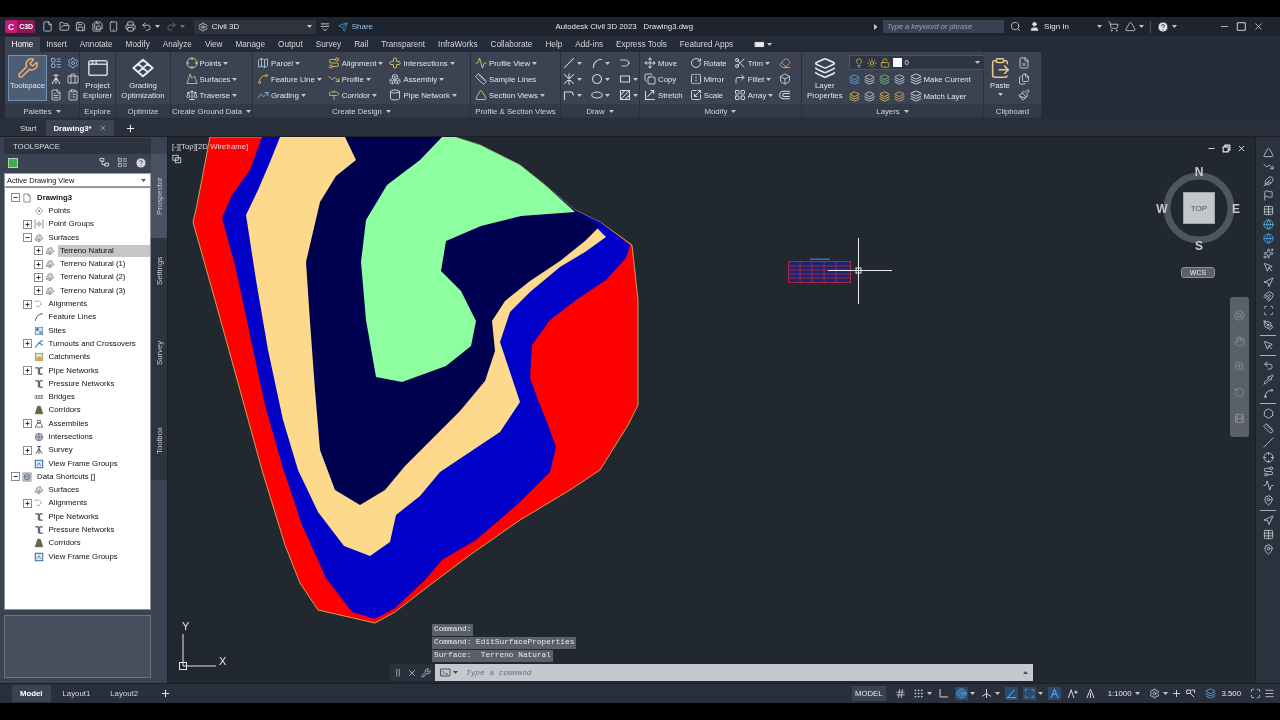 This screenshot has width=1280, height=720. Describe the element at coordinates (1268, 486) in the screenshot. I see `pulse-line-icon` at that location.